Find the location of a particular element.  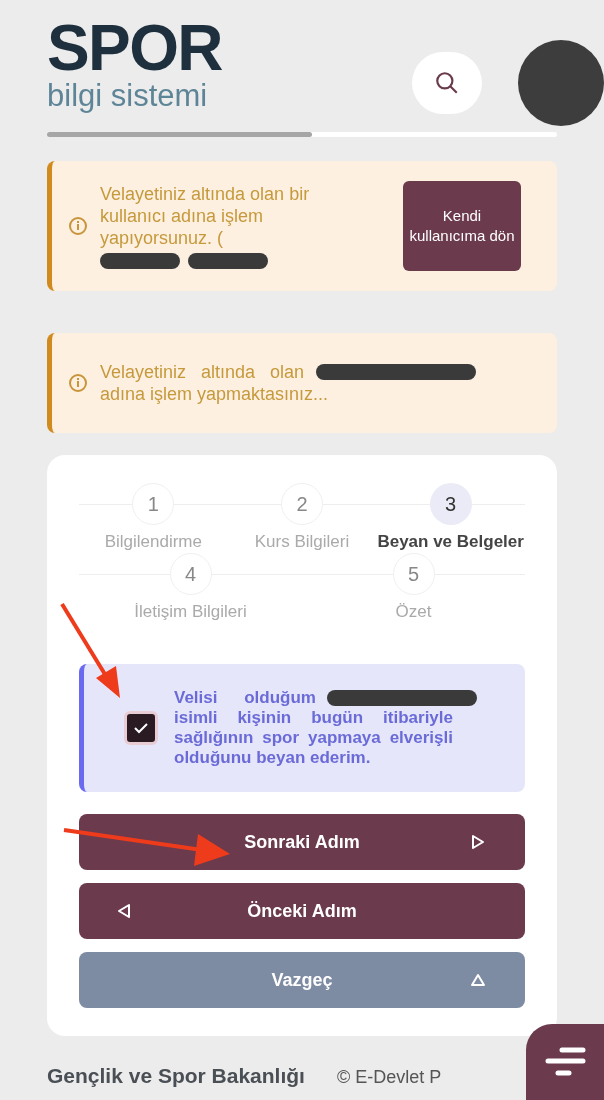

logo-title: SPOR is located at coordinates (134, 48).